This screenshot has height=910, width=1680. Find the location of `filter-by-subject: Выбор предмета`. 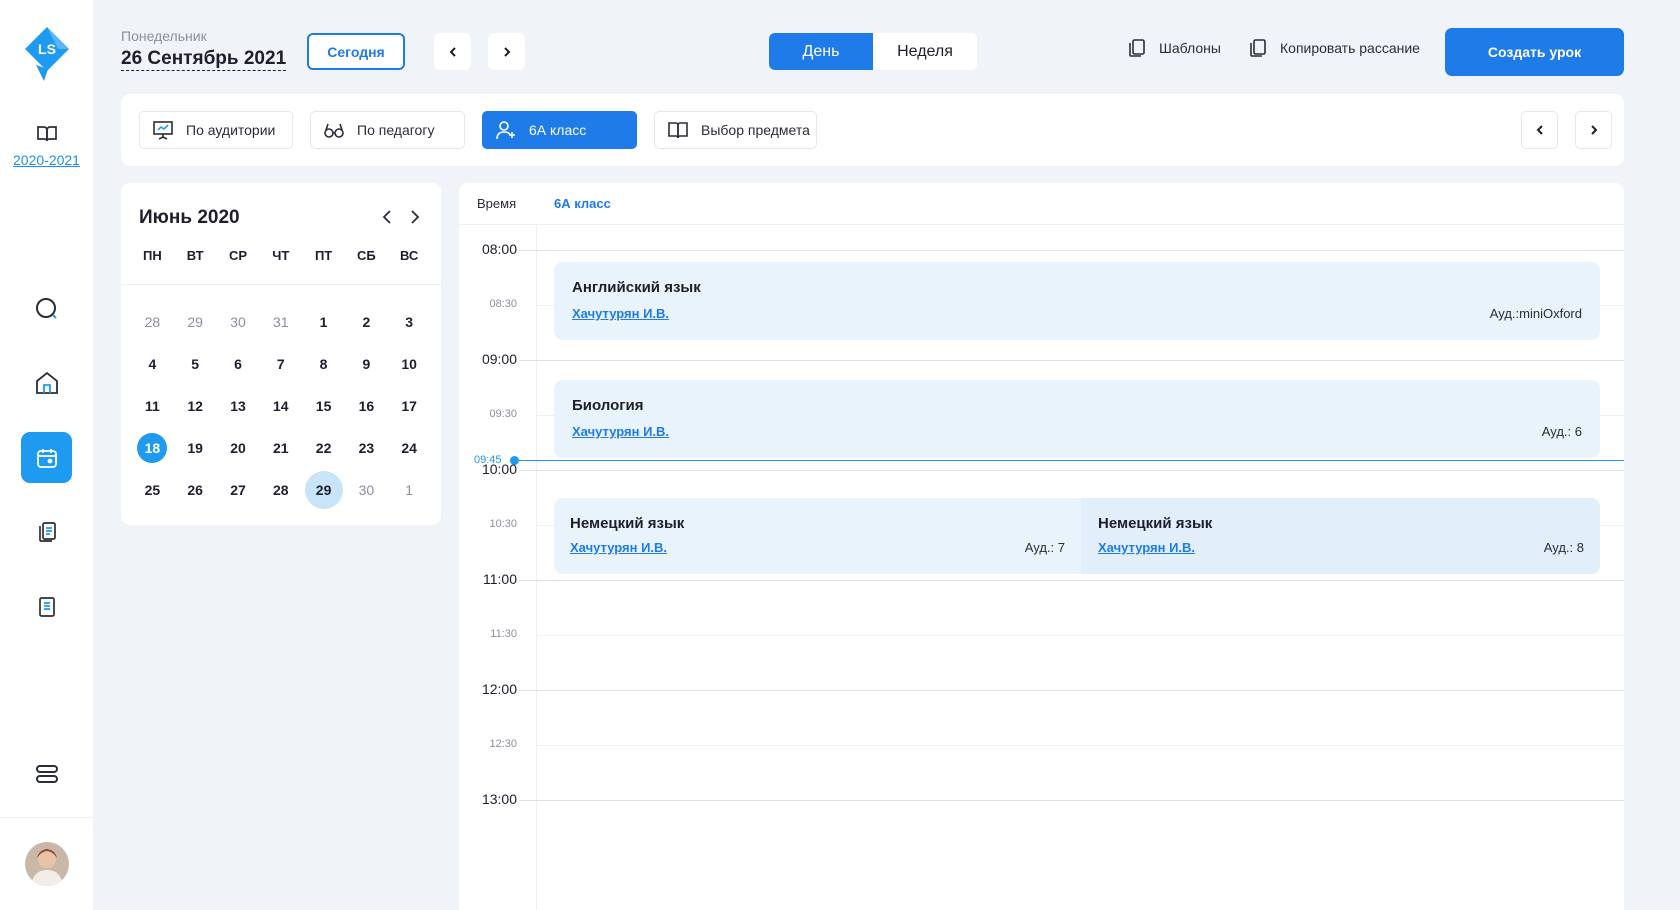

filter-by-subject: Выбор предмета is located at coordinates (735, 130).